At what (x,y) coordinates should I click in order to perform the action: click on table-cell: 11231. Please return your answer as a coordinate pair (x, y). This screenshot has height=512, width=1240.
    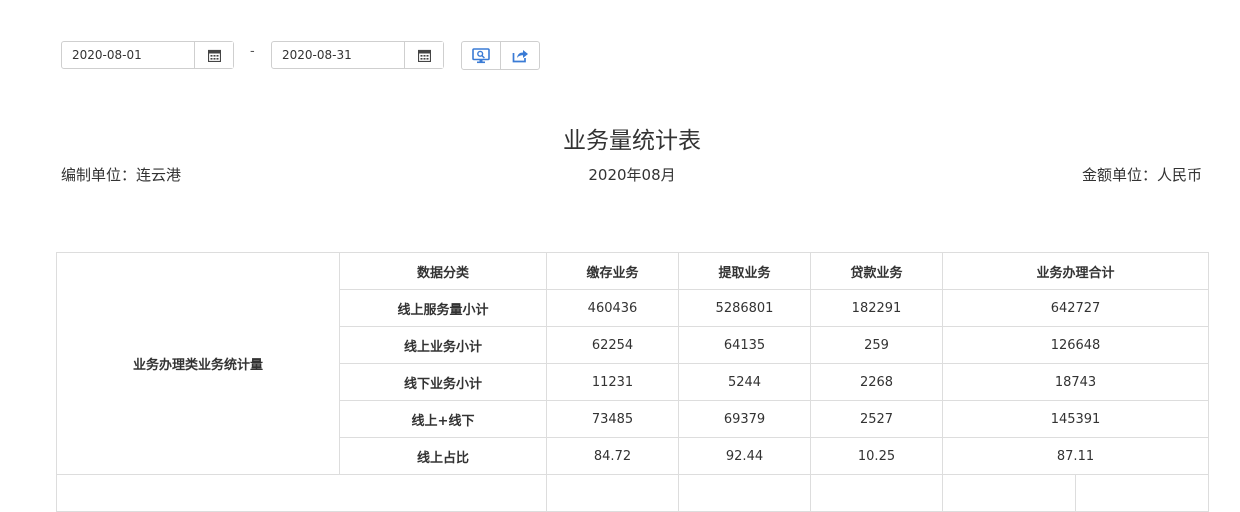
    Looking at the image, I should click on (612, 382).